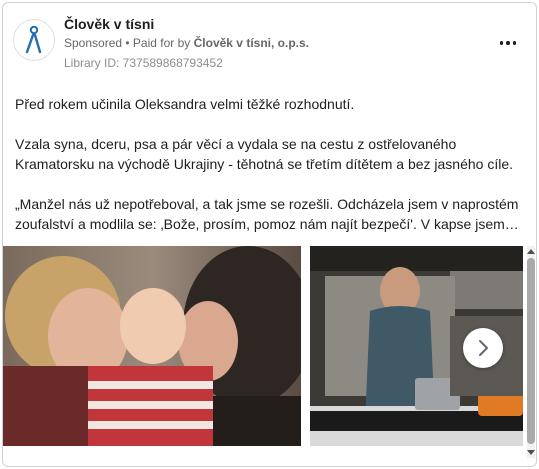 The height and width of the screenshot is (469, 539). I want to click on scroll-up-arrow-icon, so click(531, 251).